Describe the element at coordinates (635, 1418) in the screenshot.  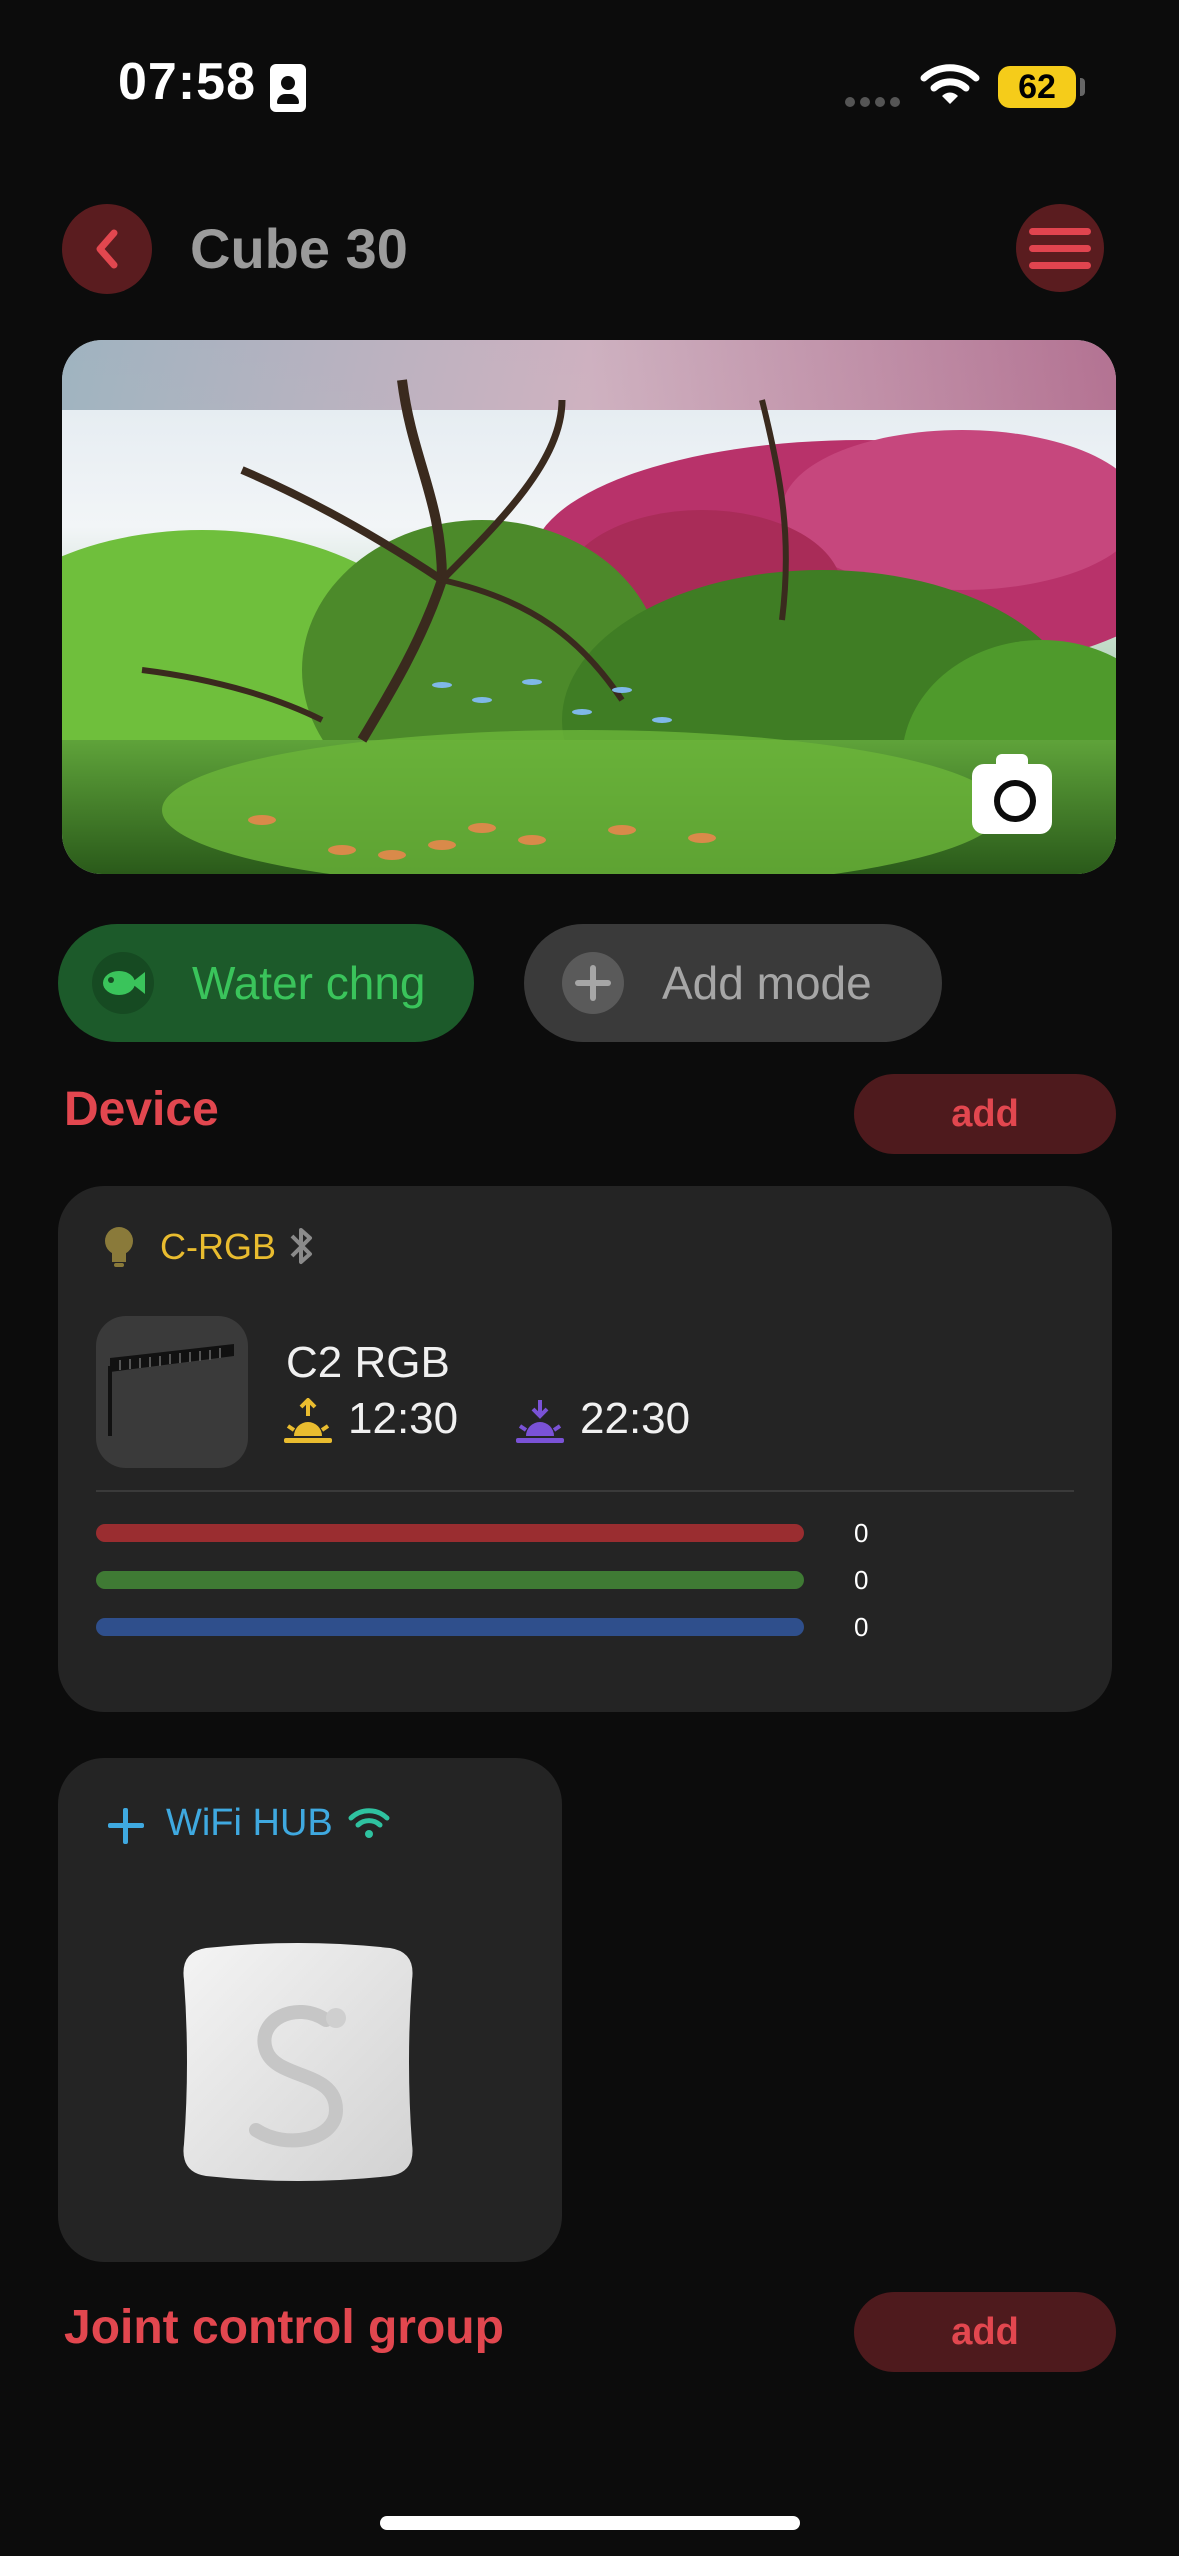
I see `sunset-time: 22:30` at that location.